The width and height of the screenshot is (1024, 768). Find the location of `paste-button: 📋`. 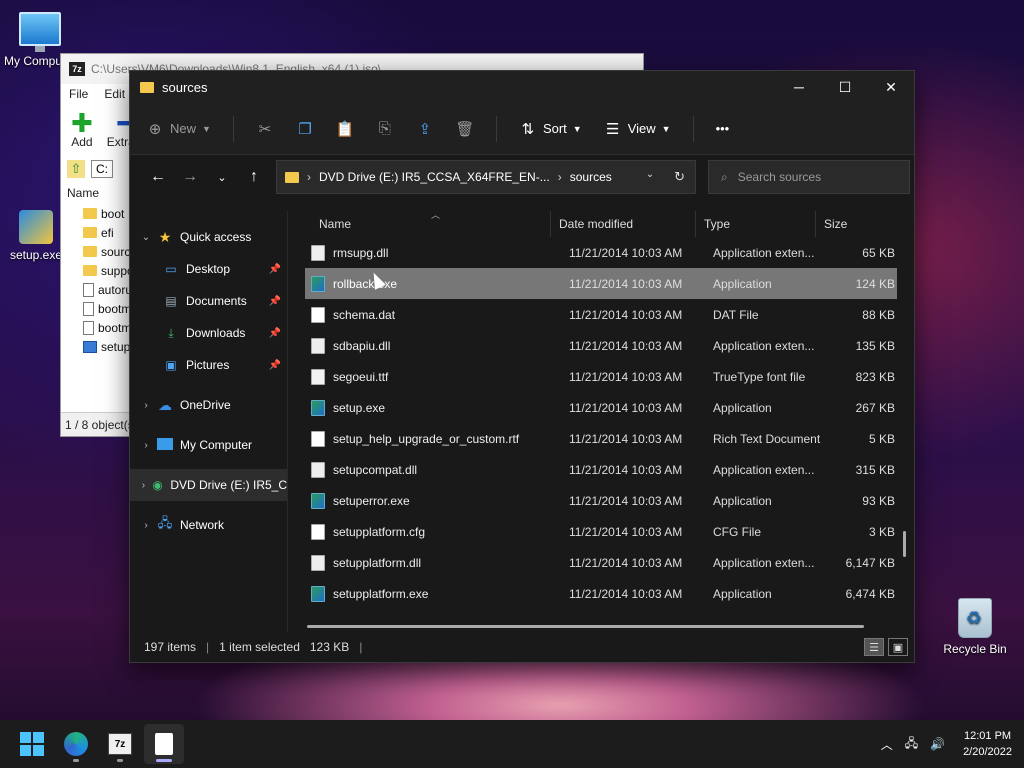

paste-button: 📋 is located at coordinates (345, 129).